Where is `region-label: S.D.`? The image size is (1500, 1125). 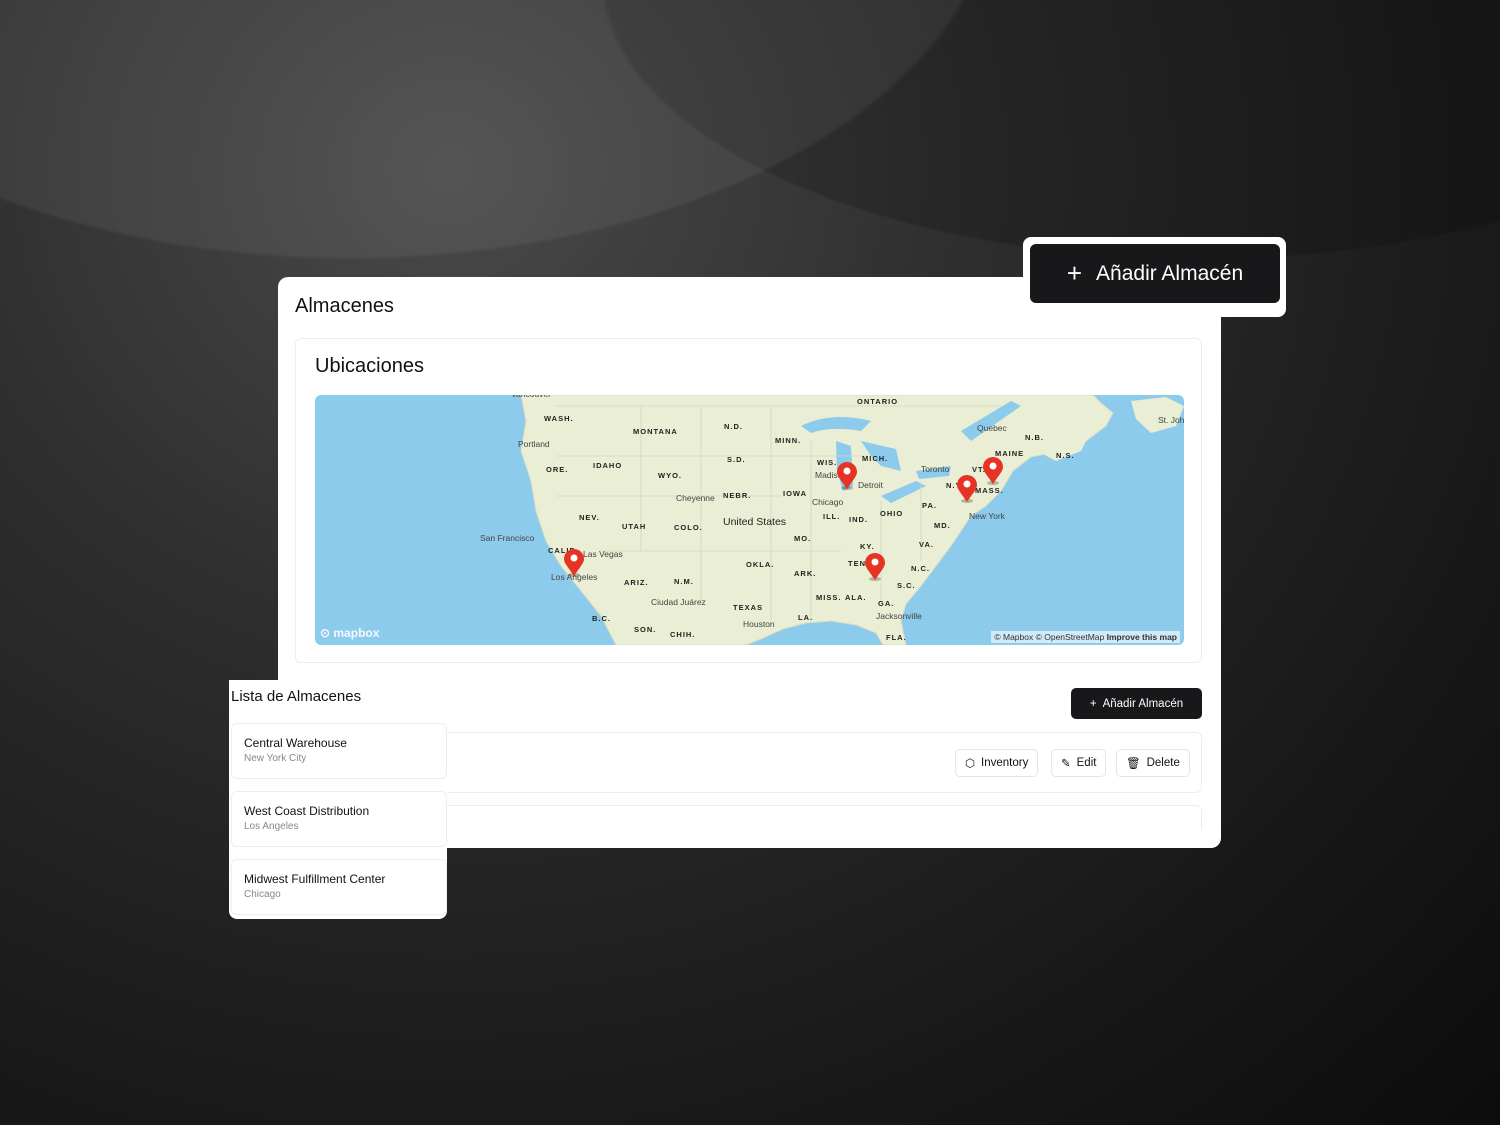 region-label: S.D. is located at coordinates (736, 459).